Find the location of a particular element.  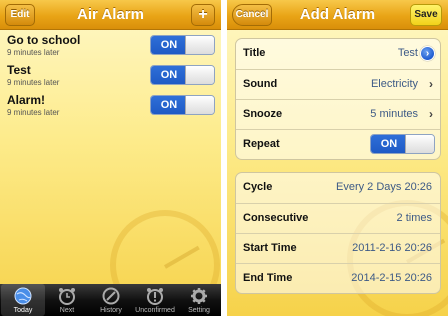

disclosure-button-icon: › is located at coordinates (427, 53).